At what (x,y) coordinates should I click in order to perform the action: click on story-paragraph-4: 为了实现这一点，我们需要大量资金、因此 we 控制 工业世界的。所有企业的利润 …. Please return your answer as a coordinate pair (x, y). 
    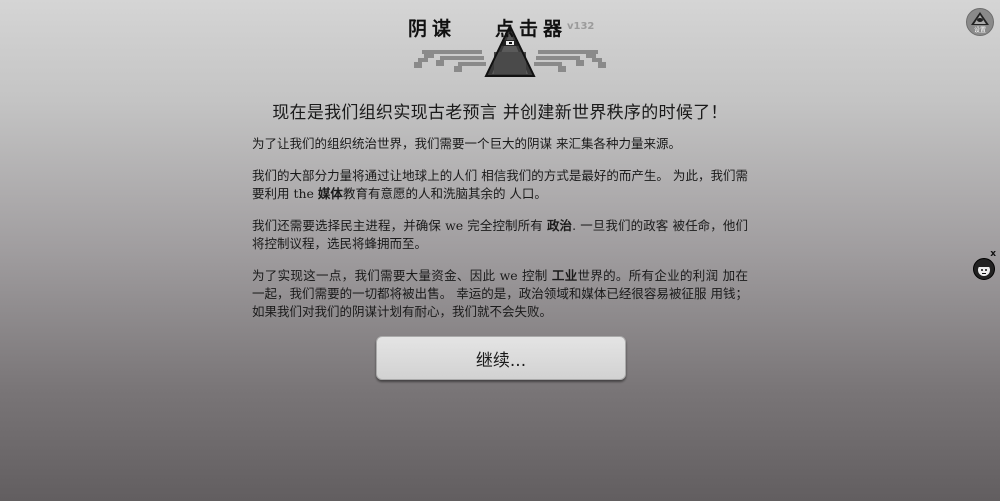
    Looking at the image, I should click on (500, 293).